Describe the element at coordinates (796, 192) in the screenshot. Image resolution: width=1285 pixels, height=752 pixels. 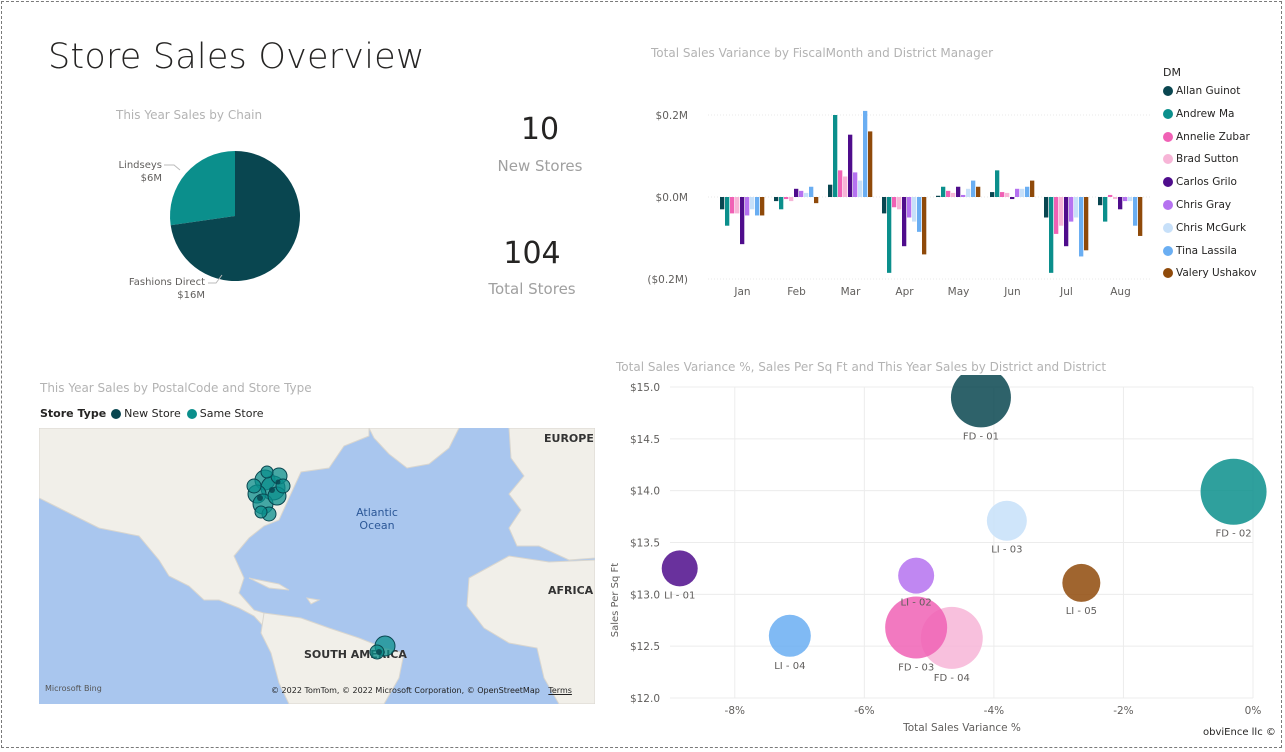
I see `bar-feb-carlos-grilo` at that location.